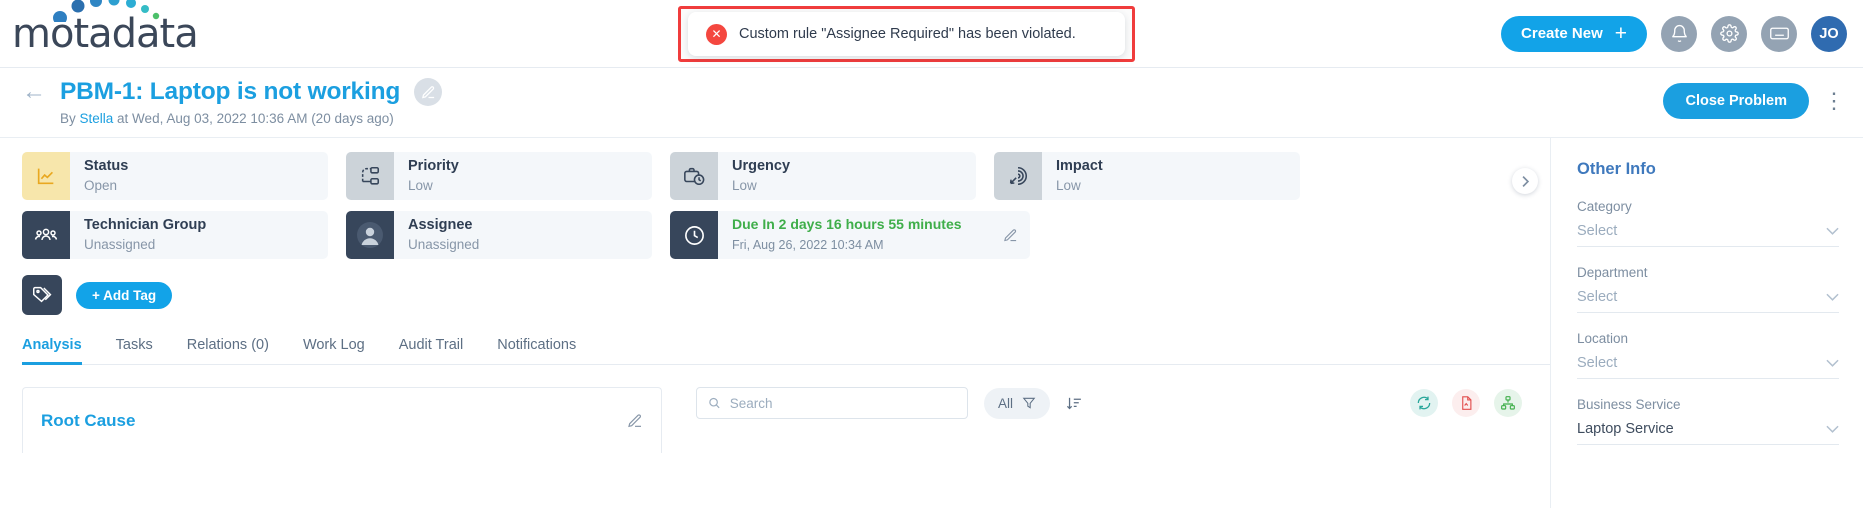  I want to click on tab-relations: Relations (0), so click(228, 350).